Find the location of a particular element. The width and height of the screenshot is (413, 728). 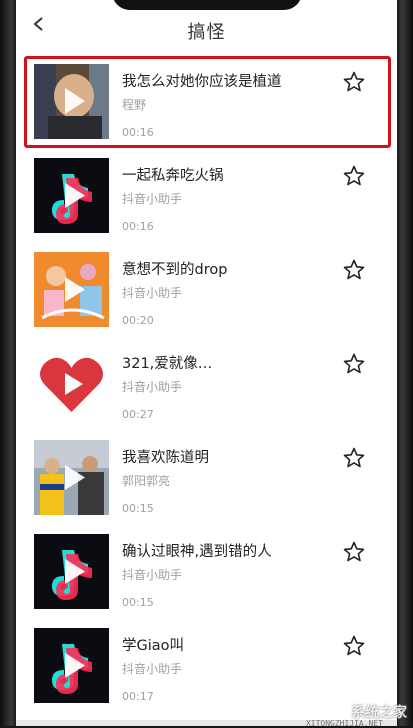

song-title: 确认过眼神,遇到错的人 is located at coordinates (197, 552).